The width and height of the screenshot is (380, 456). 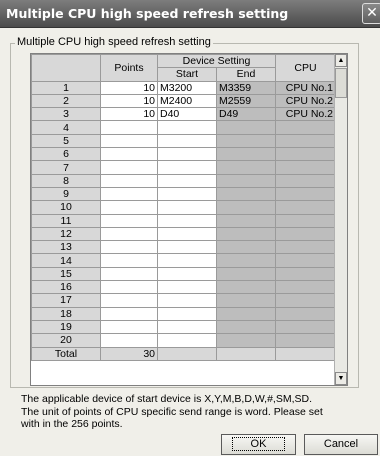 I want to click on table-row: 18, so click(x=184, y=313).